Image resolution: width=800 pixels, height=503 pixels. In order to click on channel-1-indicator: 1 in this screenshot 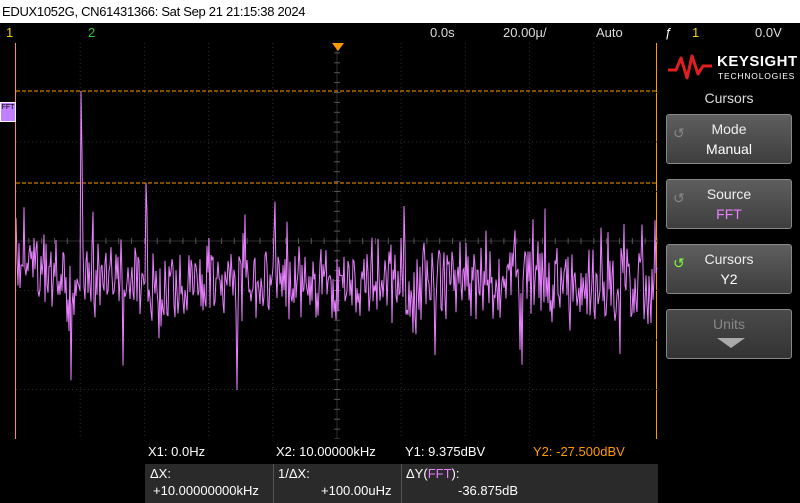, I will do `click(9, 32)`.